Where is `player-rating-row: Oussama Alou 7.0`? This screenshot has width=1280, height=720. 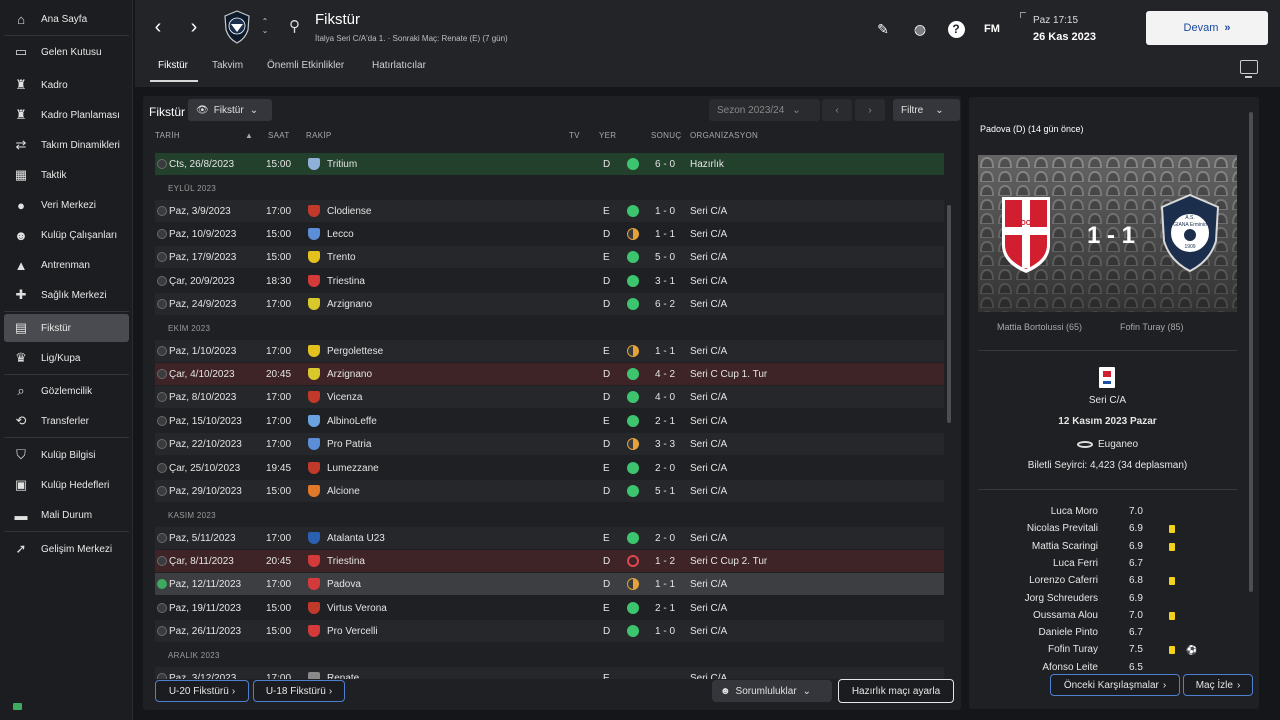
player-rating-row: Oussama Alou 7.0 is located at coordinates (1107, 618).